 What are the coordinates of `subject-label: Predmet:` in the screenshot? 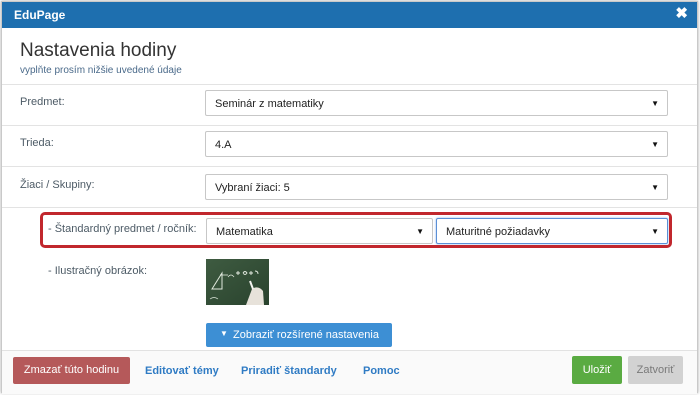 It's located at (42, 102).